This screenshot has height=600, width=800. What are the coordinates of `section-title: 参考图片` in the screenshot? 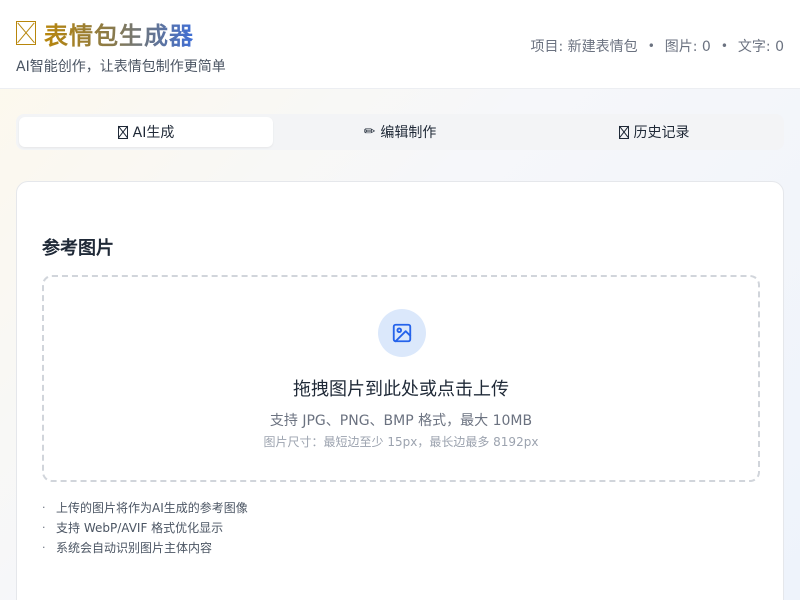 It's located at (78, 248).